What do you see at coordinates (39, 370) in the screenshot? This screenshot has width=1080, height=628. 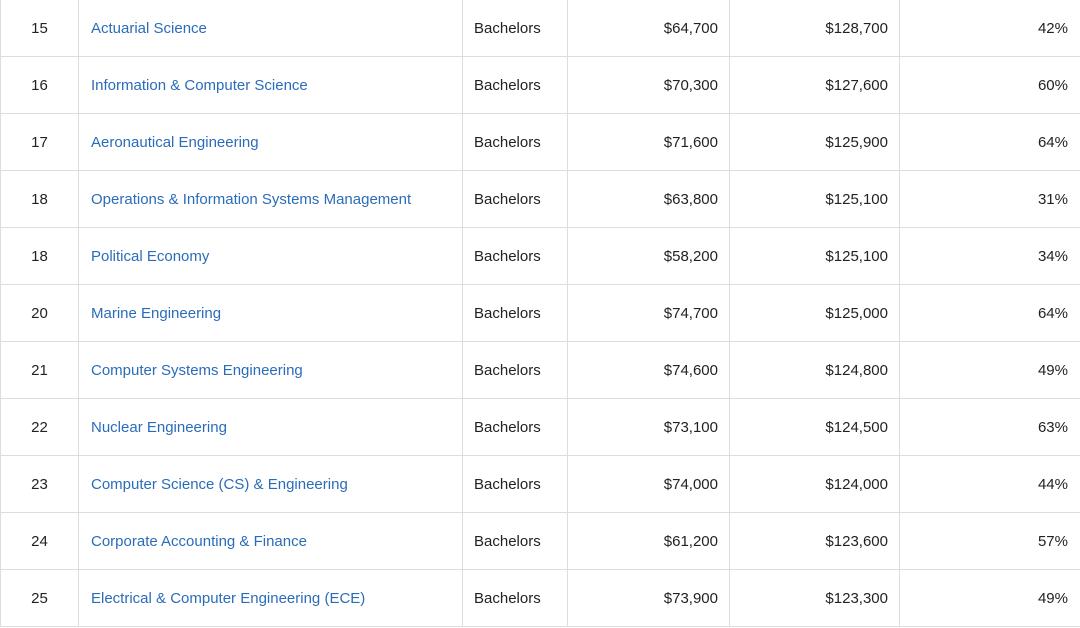 I see `rank-cell: 21` at bounding box center [39, 370].